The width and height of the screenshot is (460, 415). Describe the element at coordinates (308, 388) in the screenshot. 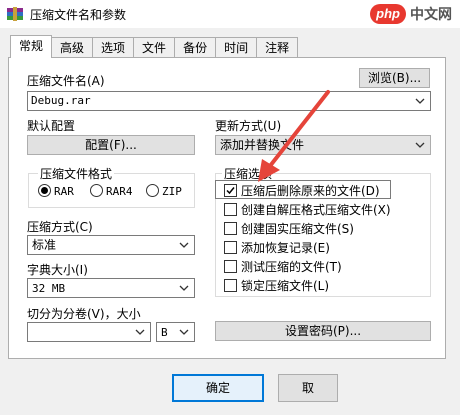

I see `cancel-button: 取` at that location.